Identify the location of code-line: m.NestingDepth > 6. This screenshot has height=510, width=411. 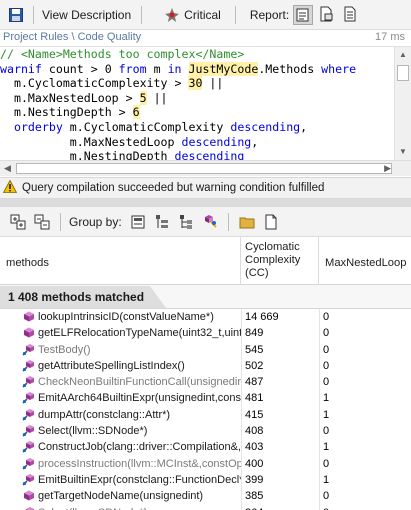
(196, 112).